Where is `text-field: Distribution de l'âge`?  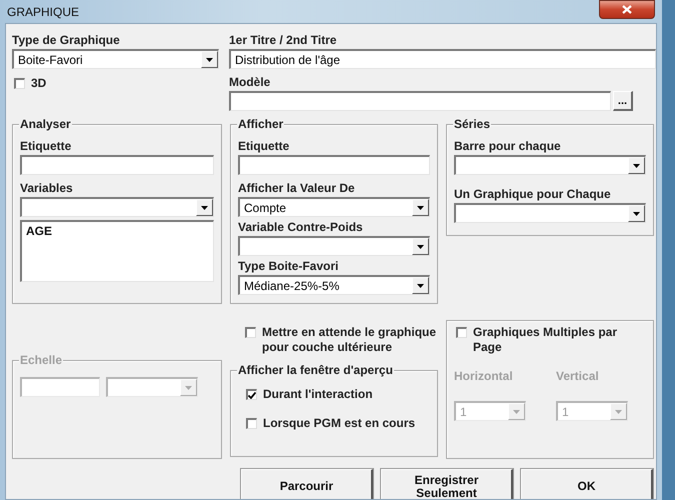 text-field: Distribution de l'âge is located at coordinates (442, 59).